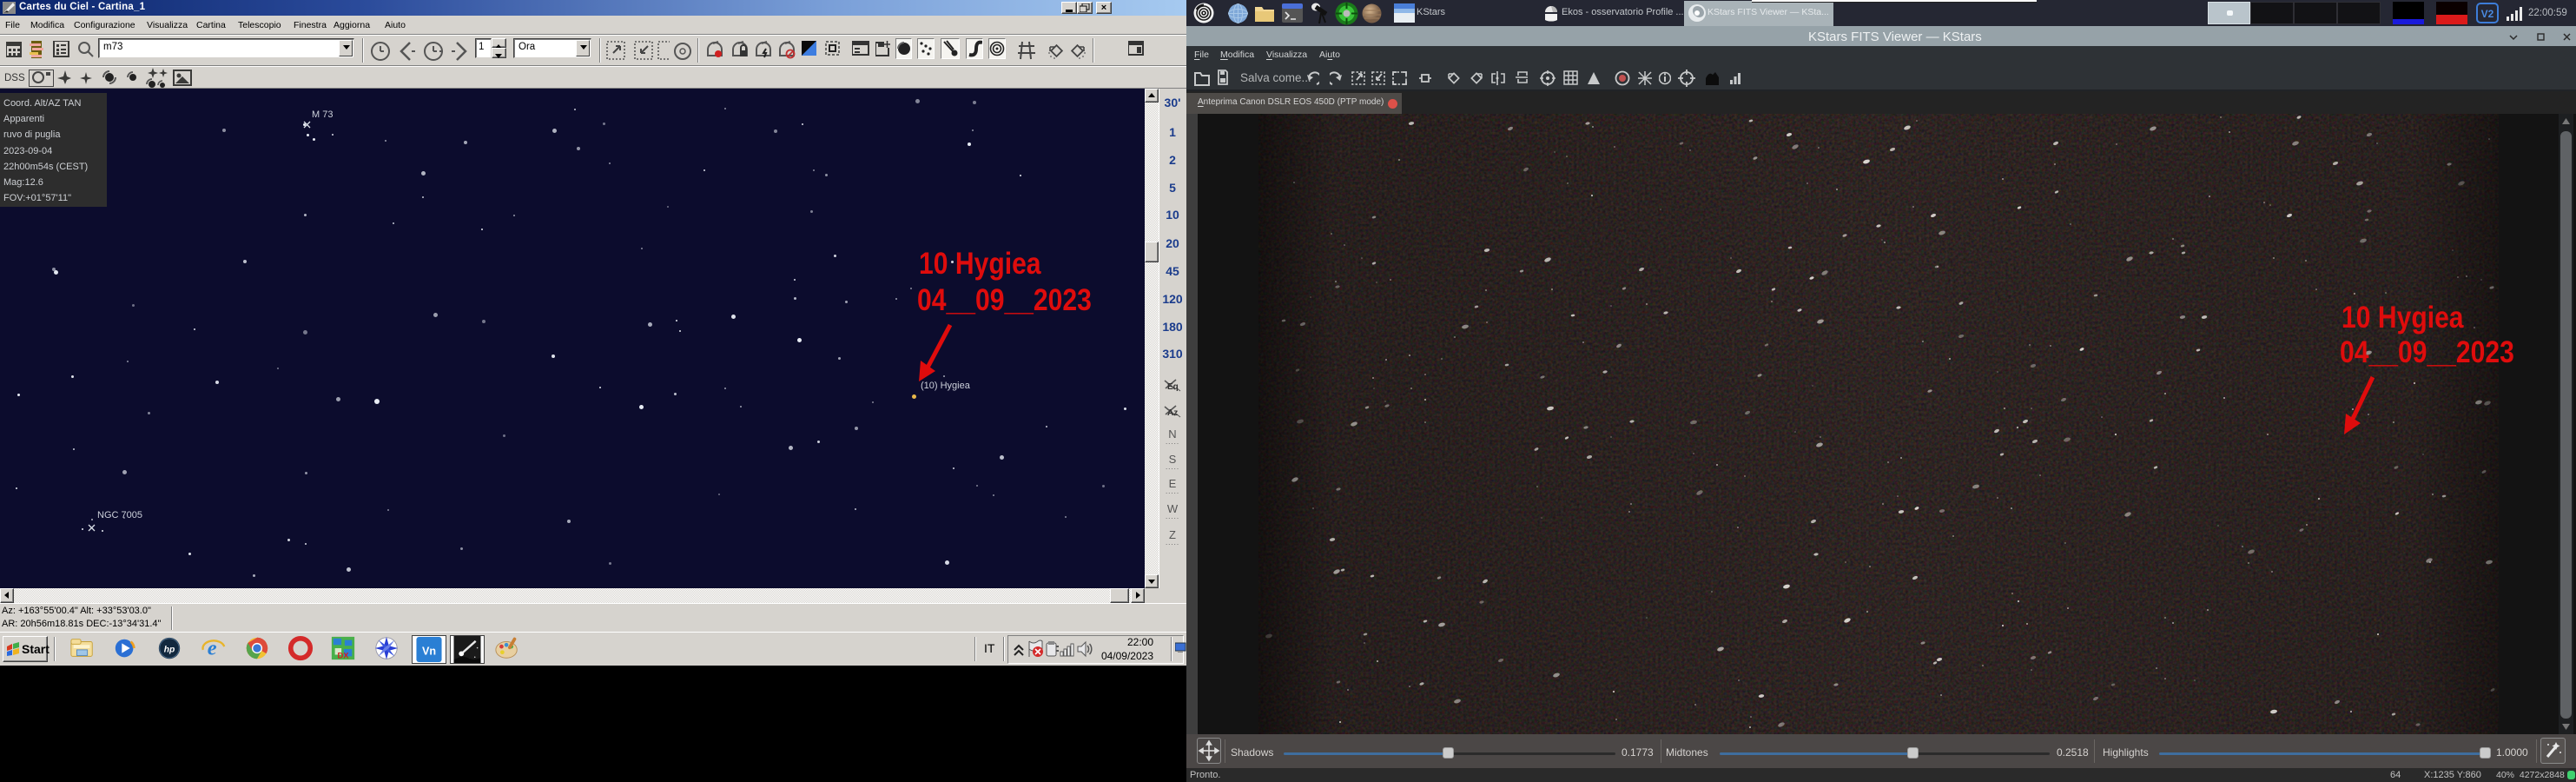 The width and height of the screenshot is (2576, 782). What do you see at coordinates (343, 655) in the screenshot?
I see `svg-text: DX` at bounding box center [343, 655].